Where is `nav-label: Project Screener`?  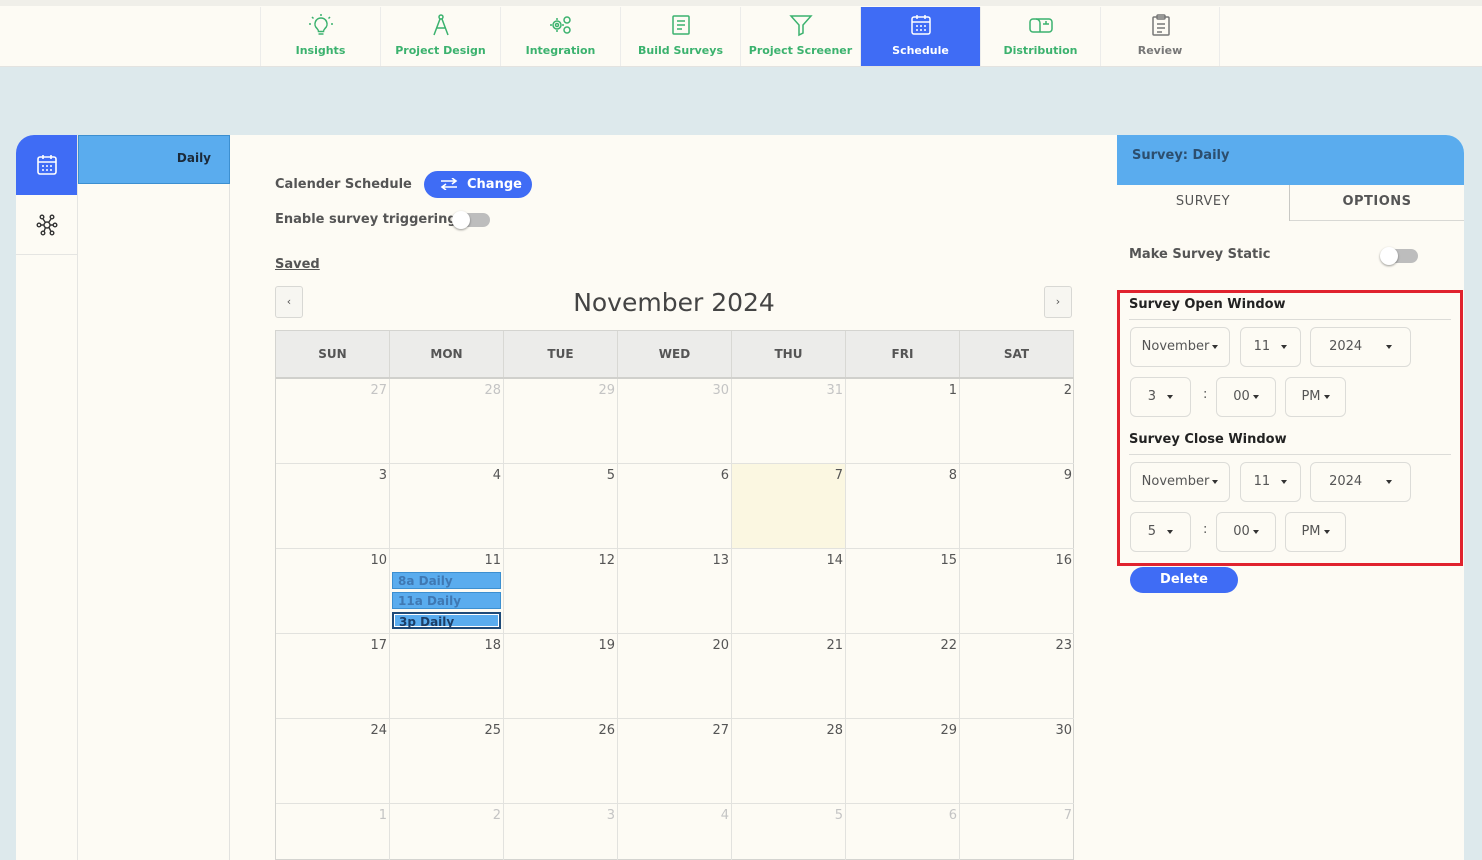 nav-label: Project Screener is located at coordinates (800, 50).